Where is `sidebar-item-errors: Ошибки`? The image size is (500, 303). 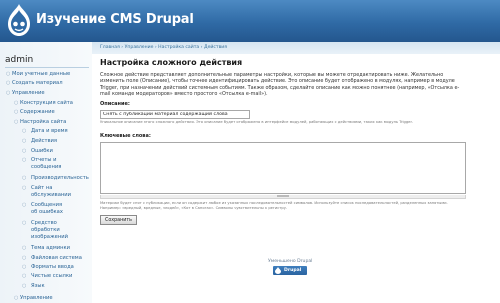
sidebar-item-errors: Ошибки is located at coordinates (42, 151).